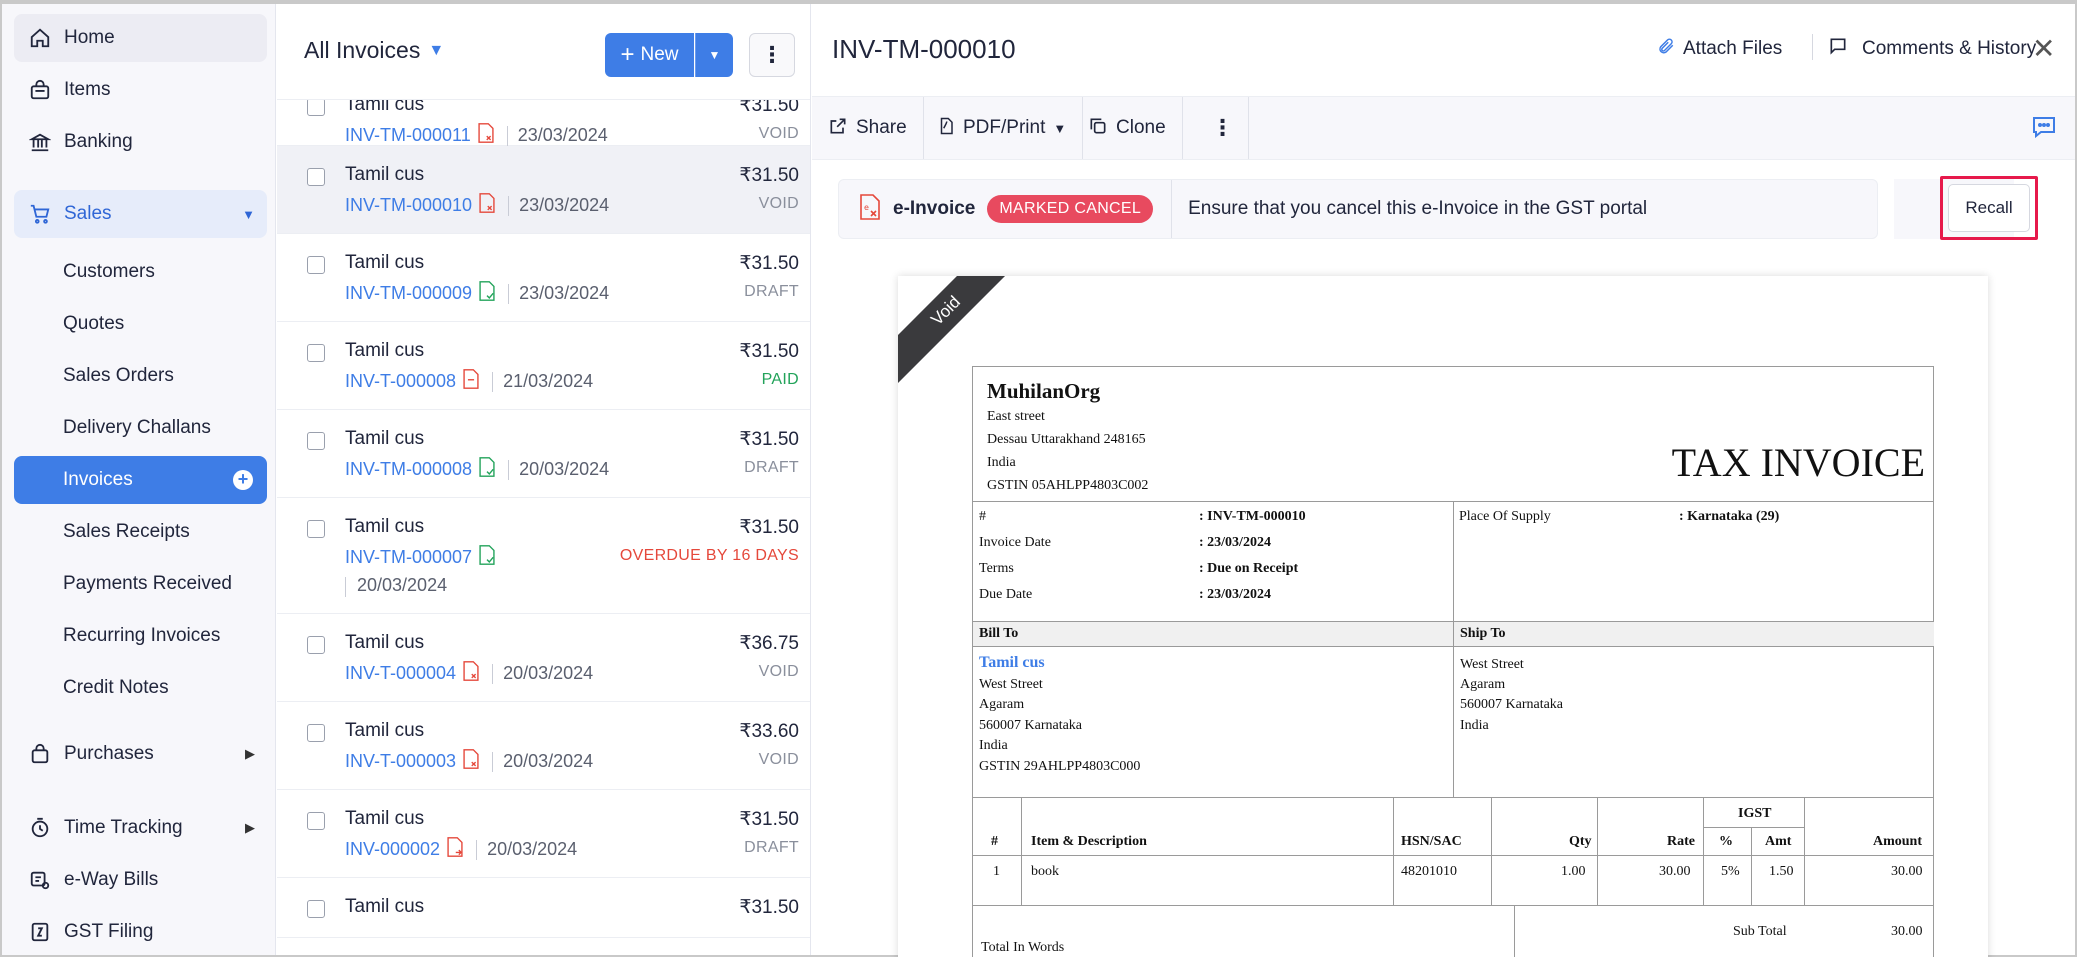  I want to click on pdf-icon, so click(946, 128).